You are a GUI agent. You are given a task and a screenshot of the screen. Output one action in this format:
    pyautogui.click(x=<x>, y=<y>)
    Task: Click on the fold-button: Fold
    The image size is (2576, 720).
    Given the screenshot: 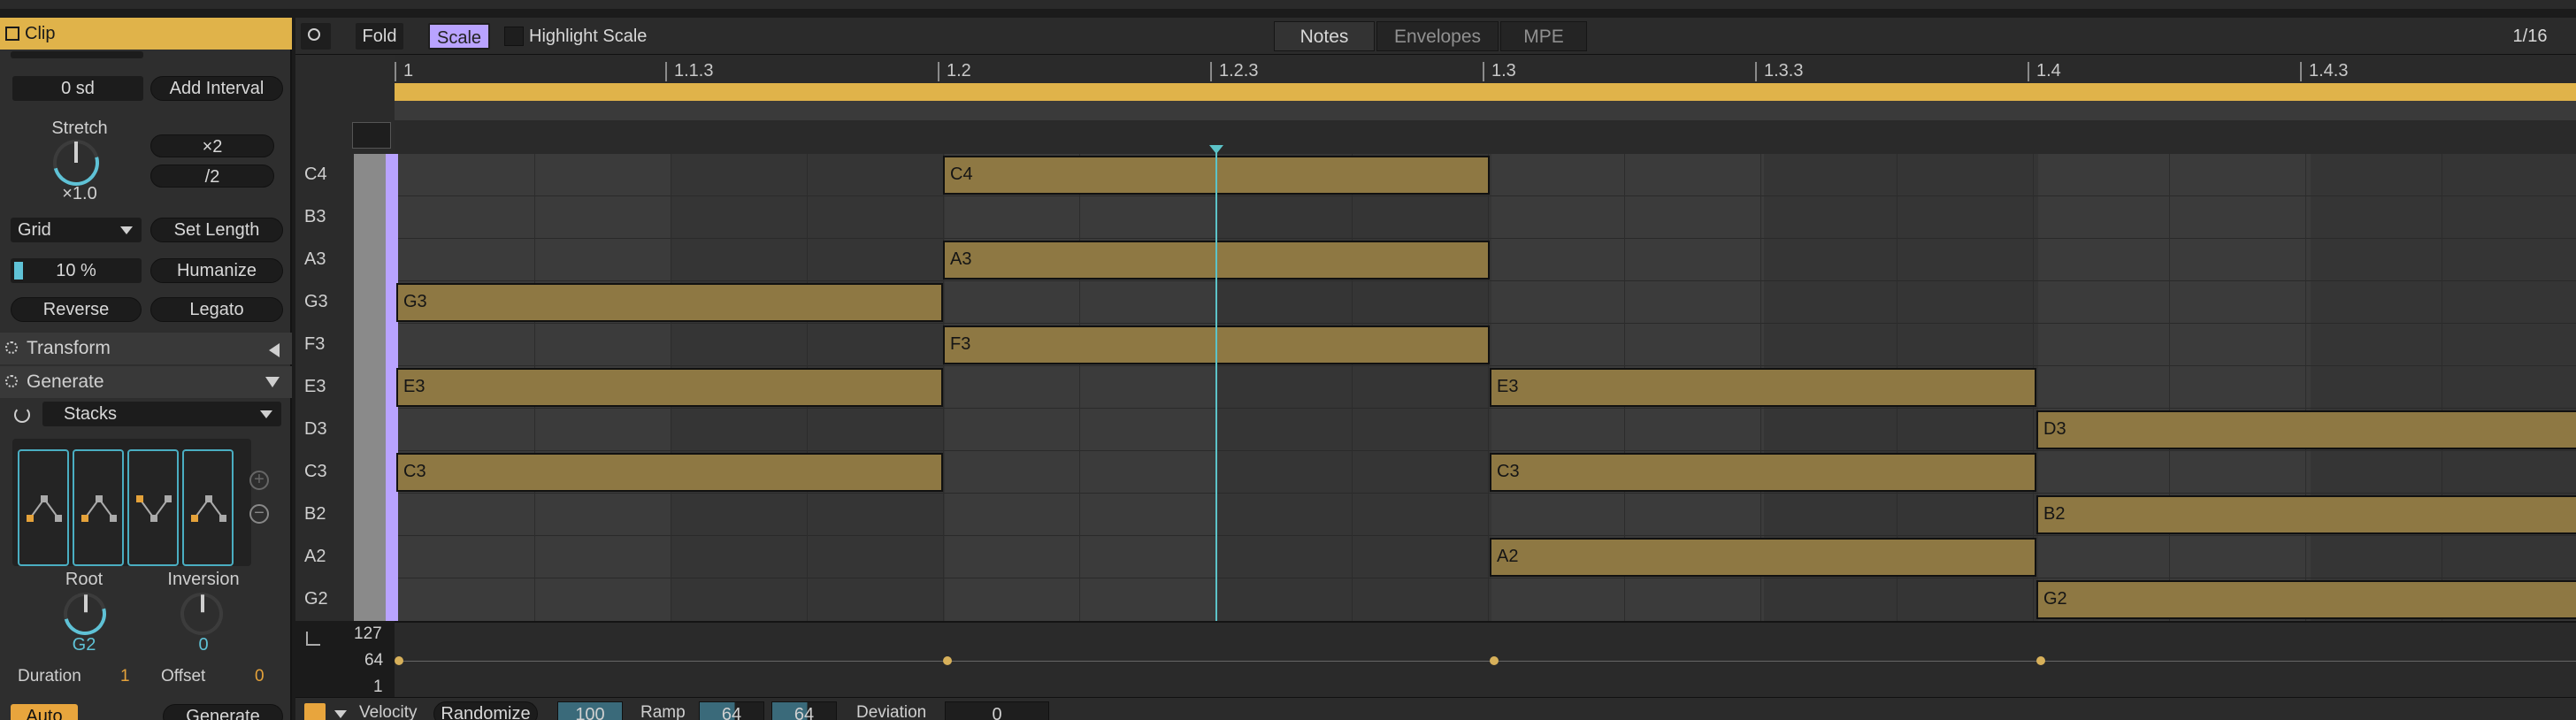 What is the action you would take?
    pyautogui.click(x=379, y=36)
    